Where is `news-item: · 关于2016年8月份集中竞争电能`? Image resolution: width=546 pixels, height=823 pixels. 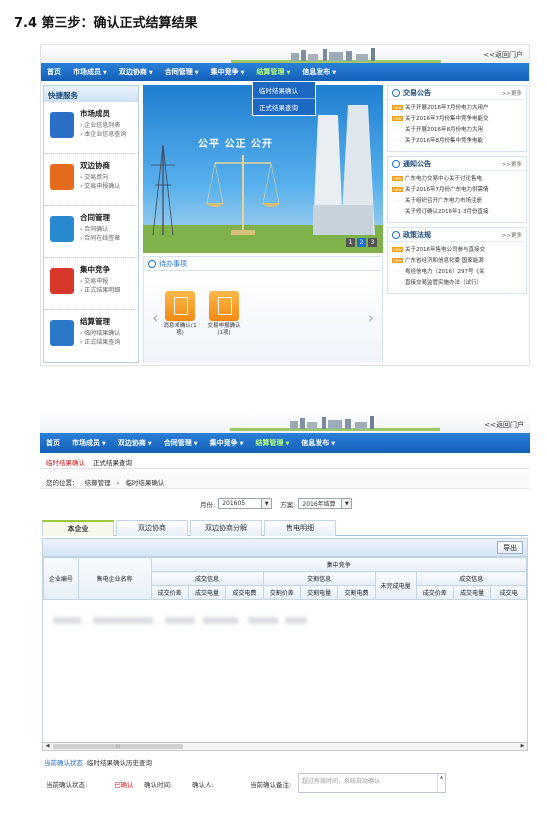 news-item: · 关于2016年8月份集中竞争电能 is located at coordinates (457, 141).